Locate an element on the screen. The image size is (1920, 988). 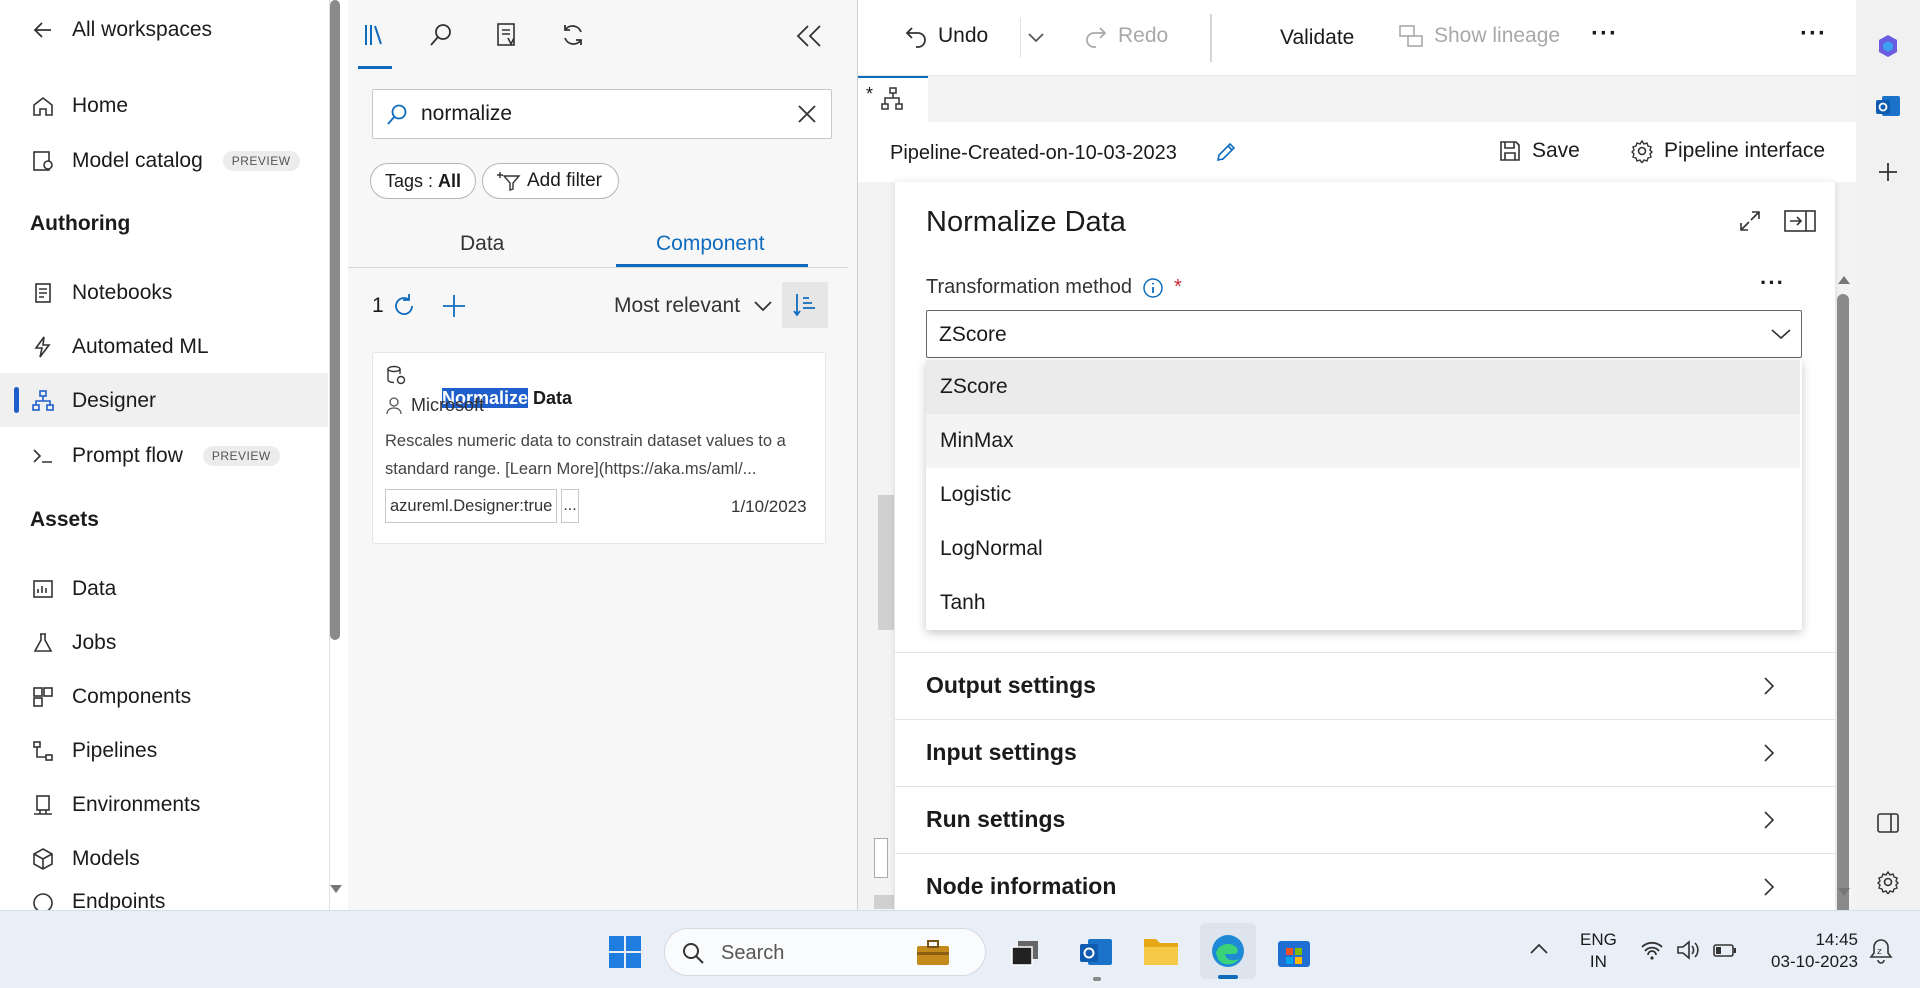
sort-label: Most relevant is located at coordinates (677, 305).